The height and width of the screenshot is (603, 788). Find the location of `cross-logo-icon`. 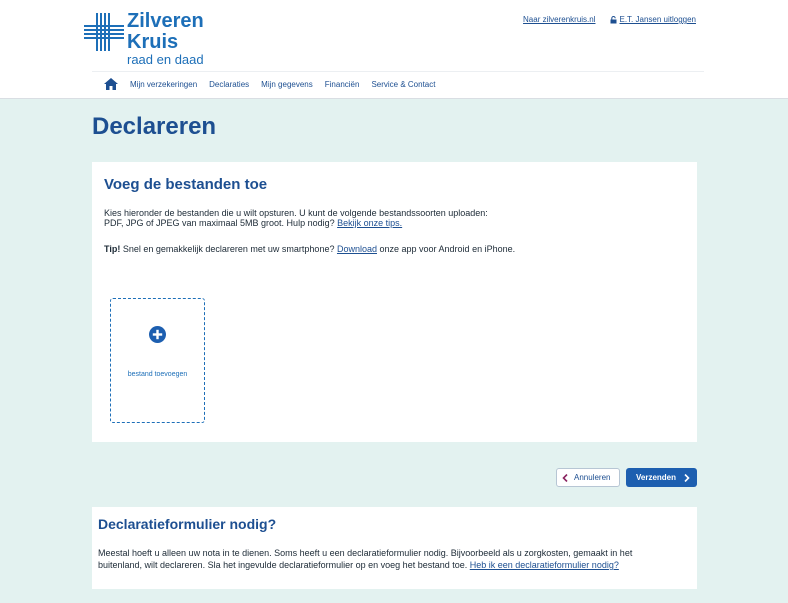

cross-logo-icon is located at coordinates (104, 32).